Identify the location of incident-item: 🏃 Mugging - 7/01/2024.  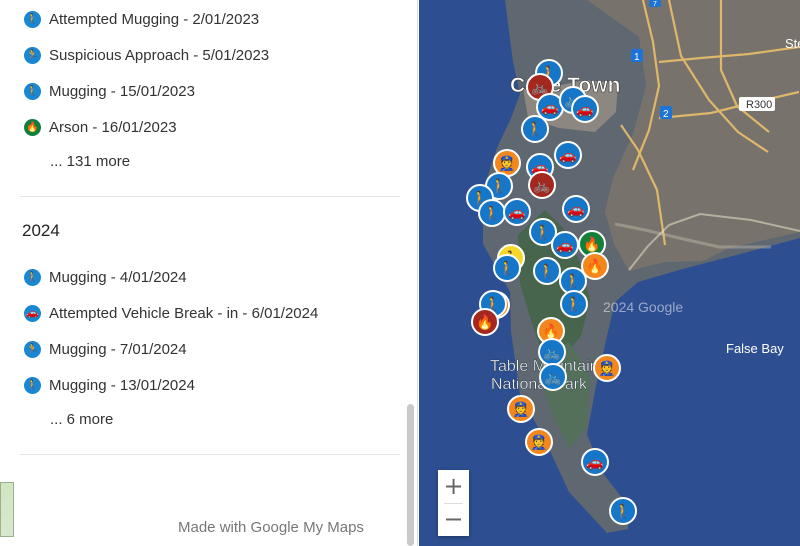
(105, 349).